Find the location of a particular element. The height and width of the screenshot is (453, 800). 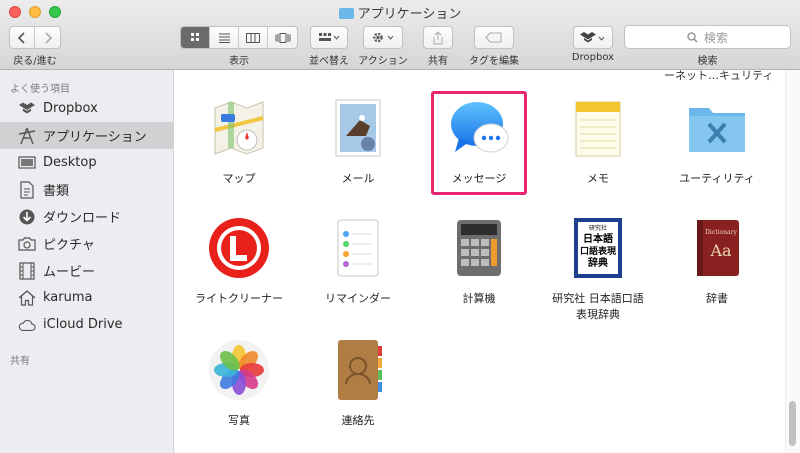

desktop-icon is located at coordinates (27, 163).